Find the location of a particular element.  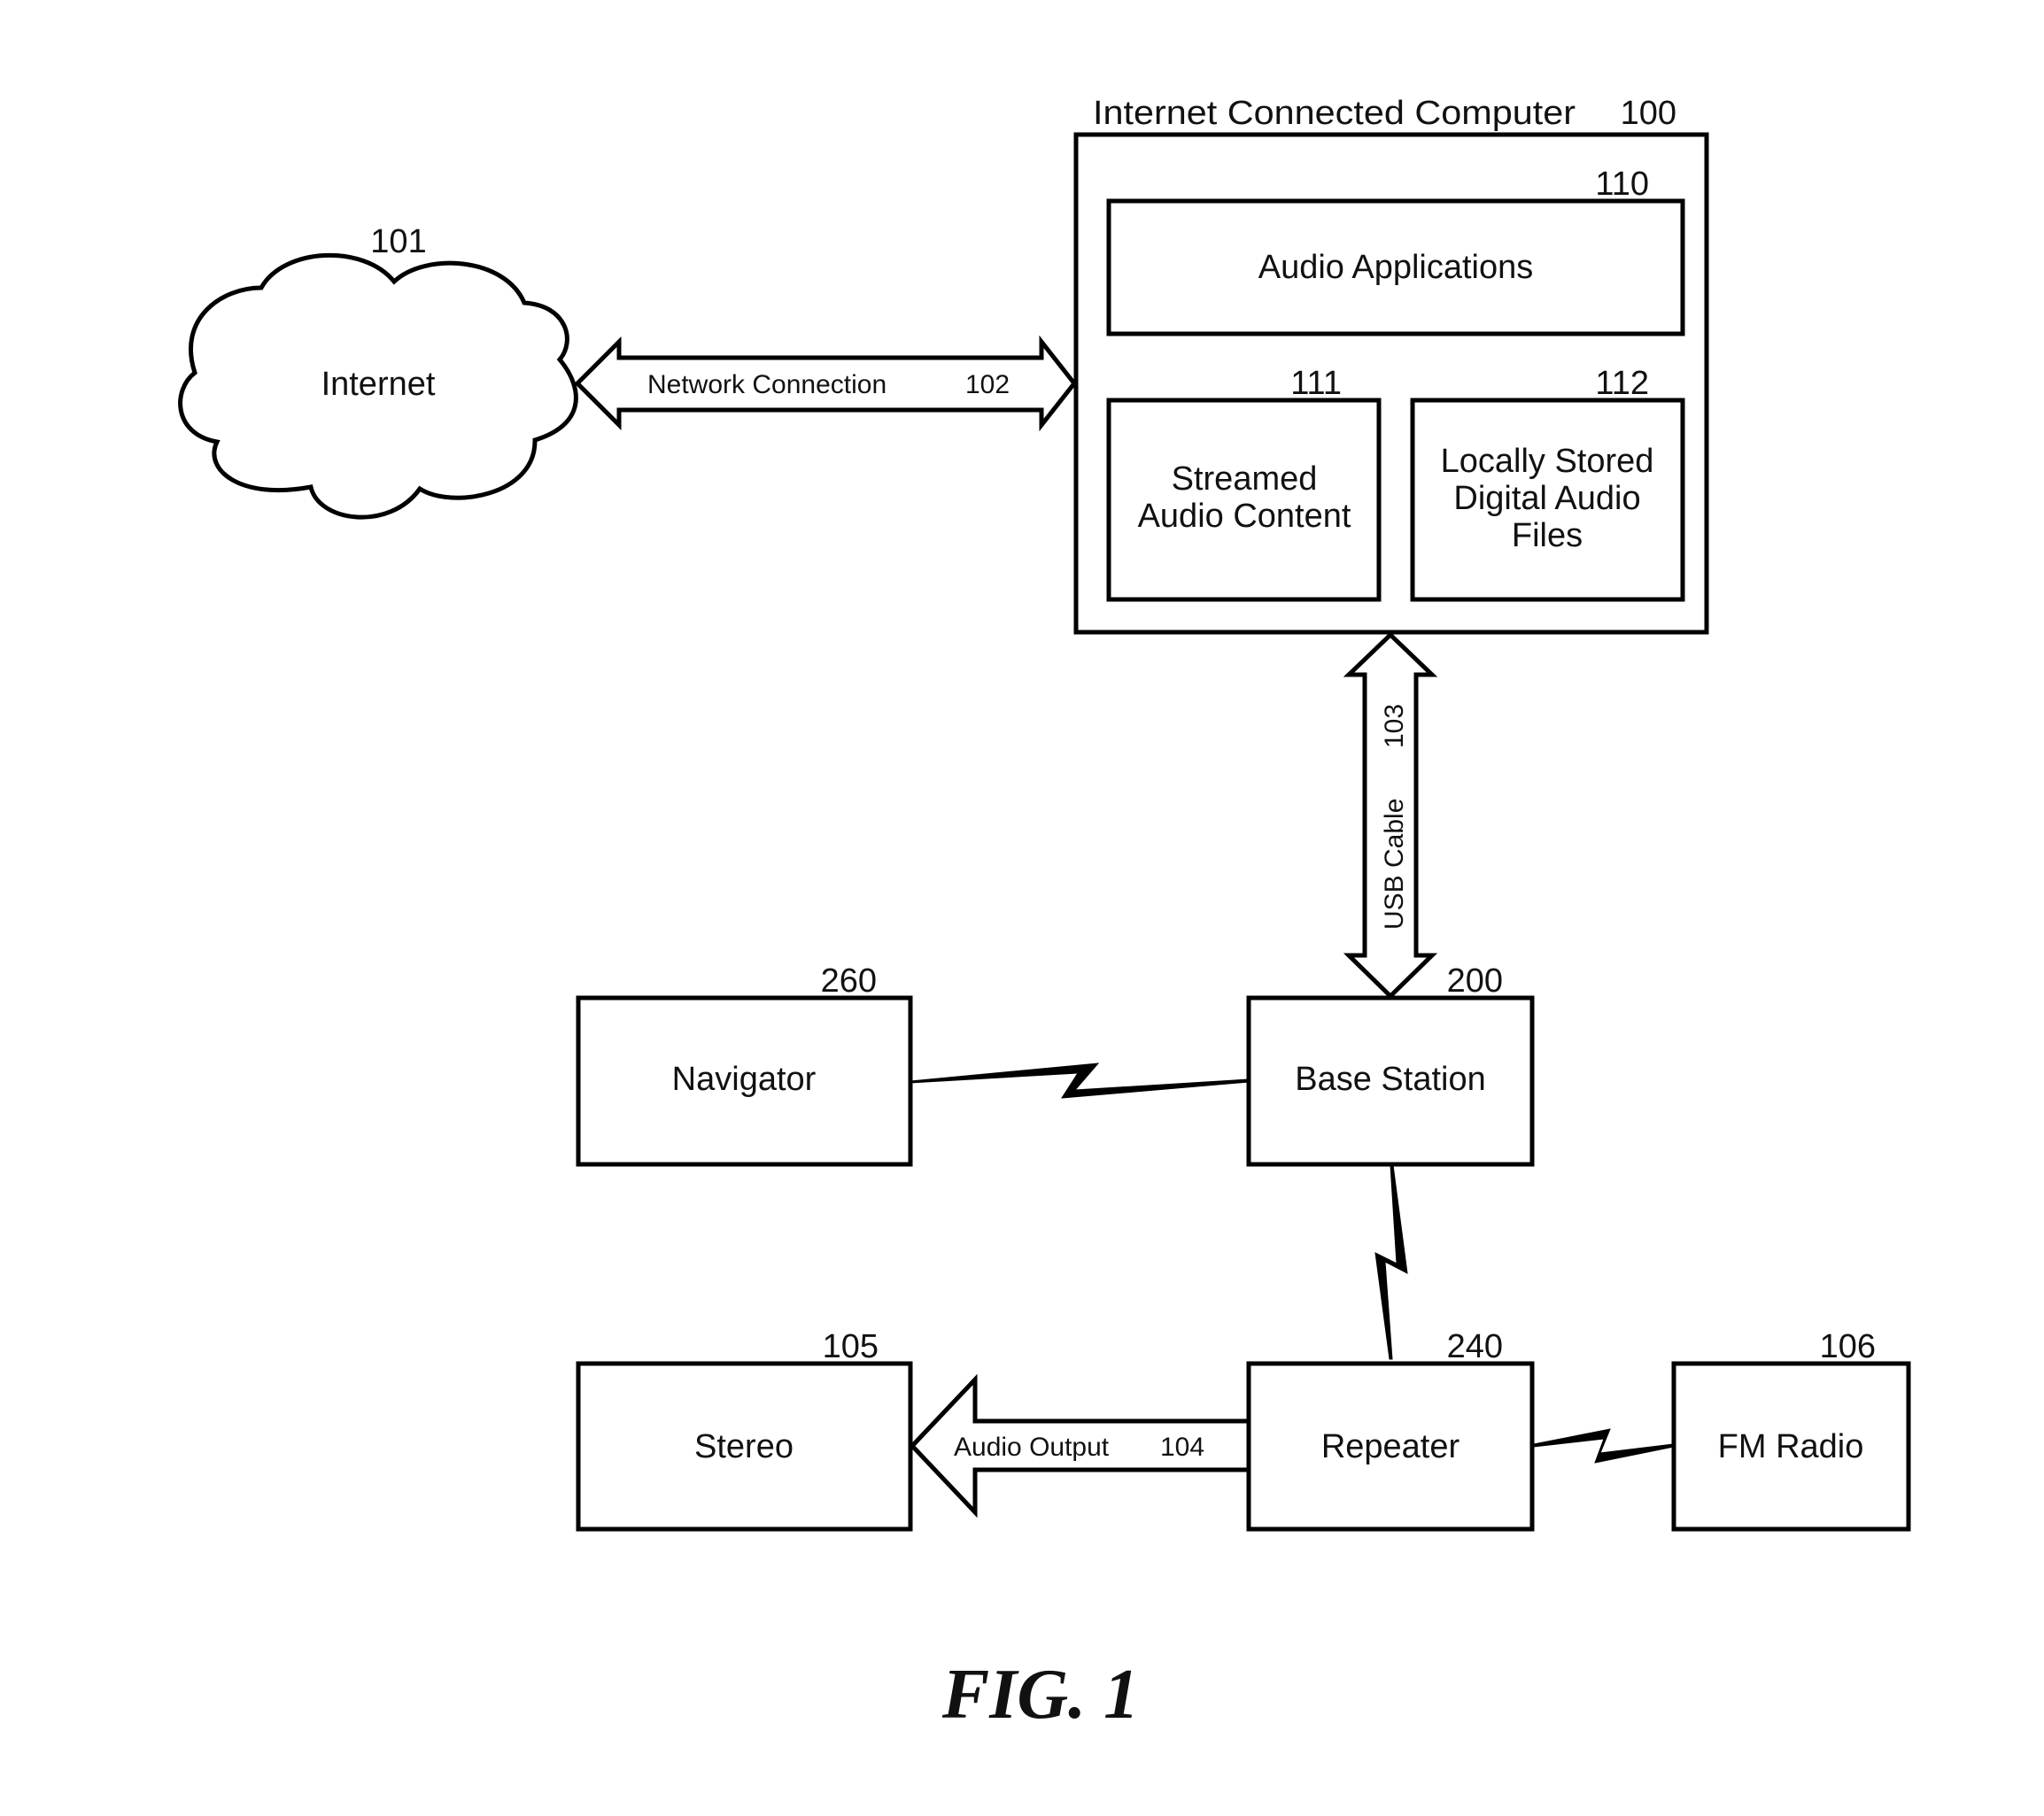

internet-label: Internet is located at coordinates (379, 384).